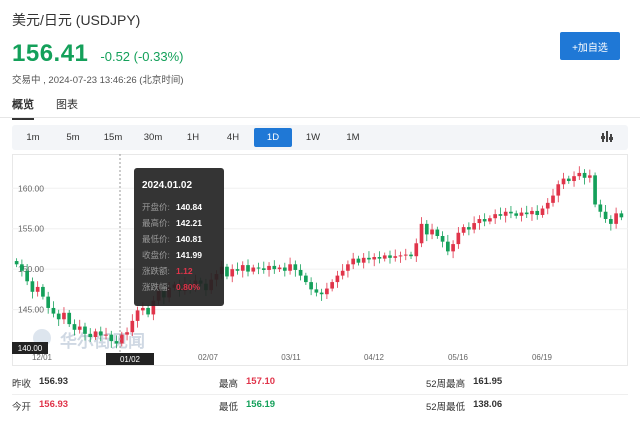  I want to click on period-1h: 1H, so click(193, 137).